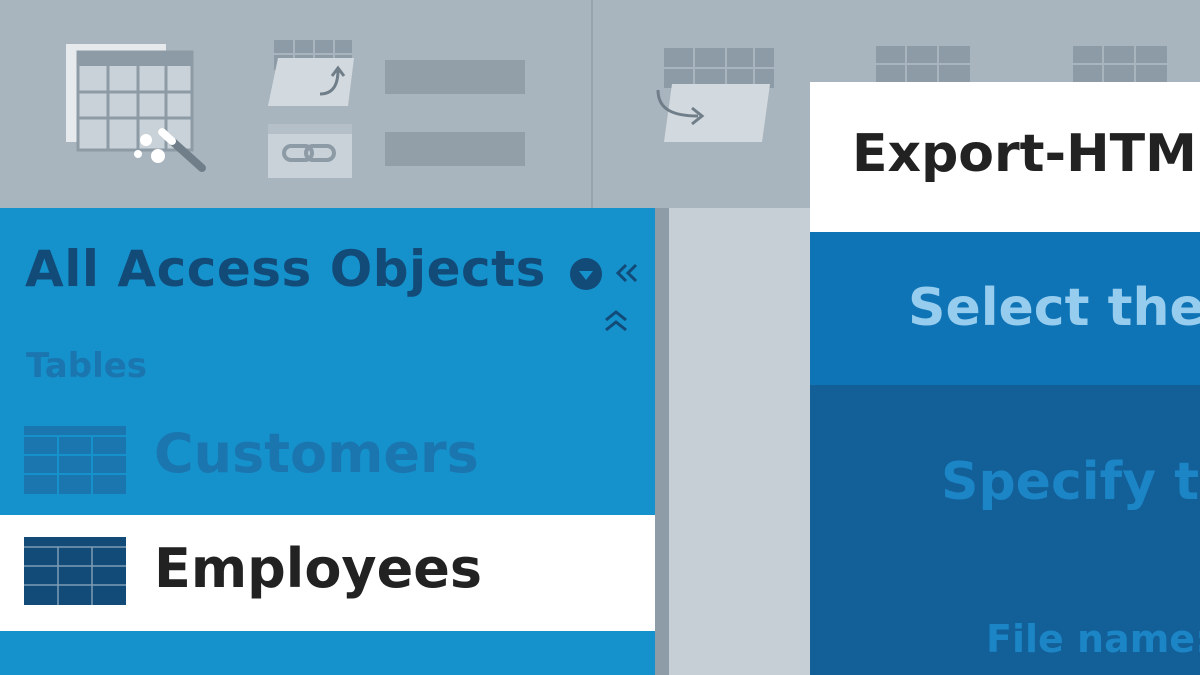 The height and width of the screenshot is (675, 1200). What do you see at coordinates (86, 366) in the screenshot?
I see `nav-group-label-tables: Tables` at bounding box center [86, 366].